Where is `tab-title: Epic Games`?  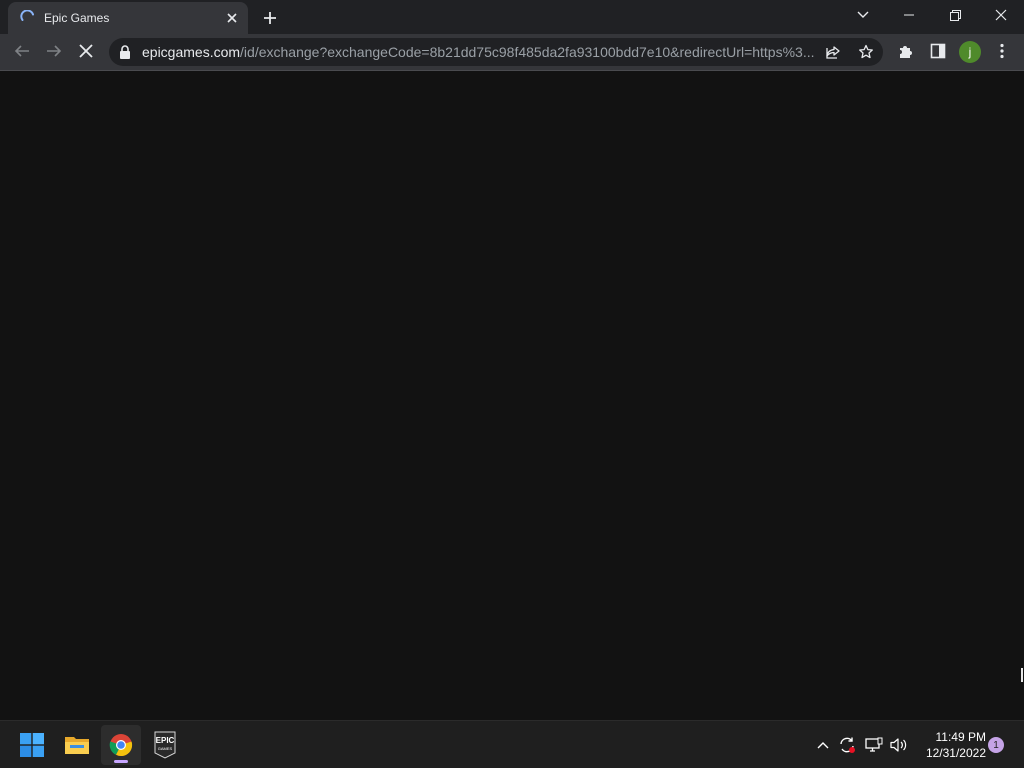
tab-title: Epic Games is located at coordinates (77, 18).